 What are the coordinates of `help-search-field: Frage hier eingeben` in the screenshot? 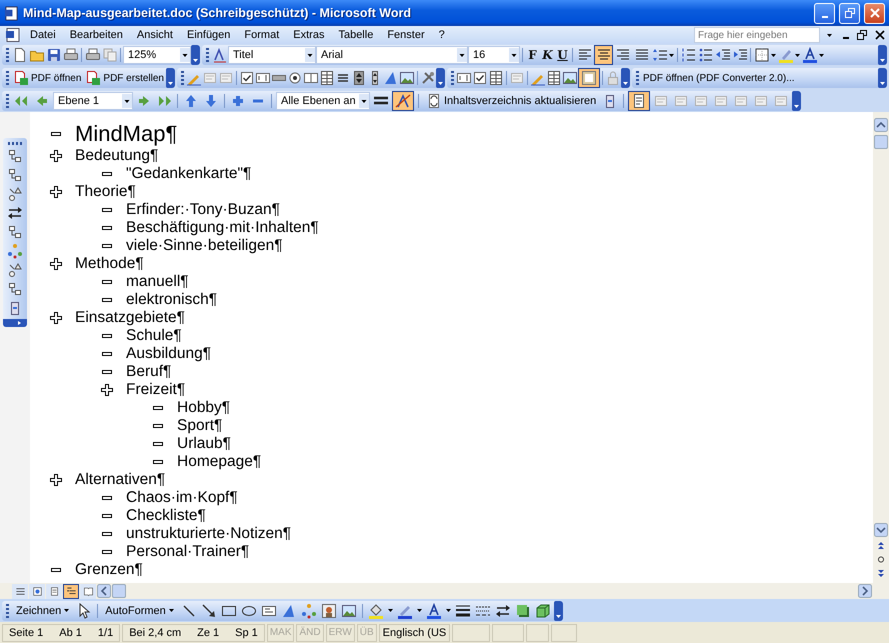 It's located at (757, 35).